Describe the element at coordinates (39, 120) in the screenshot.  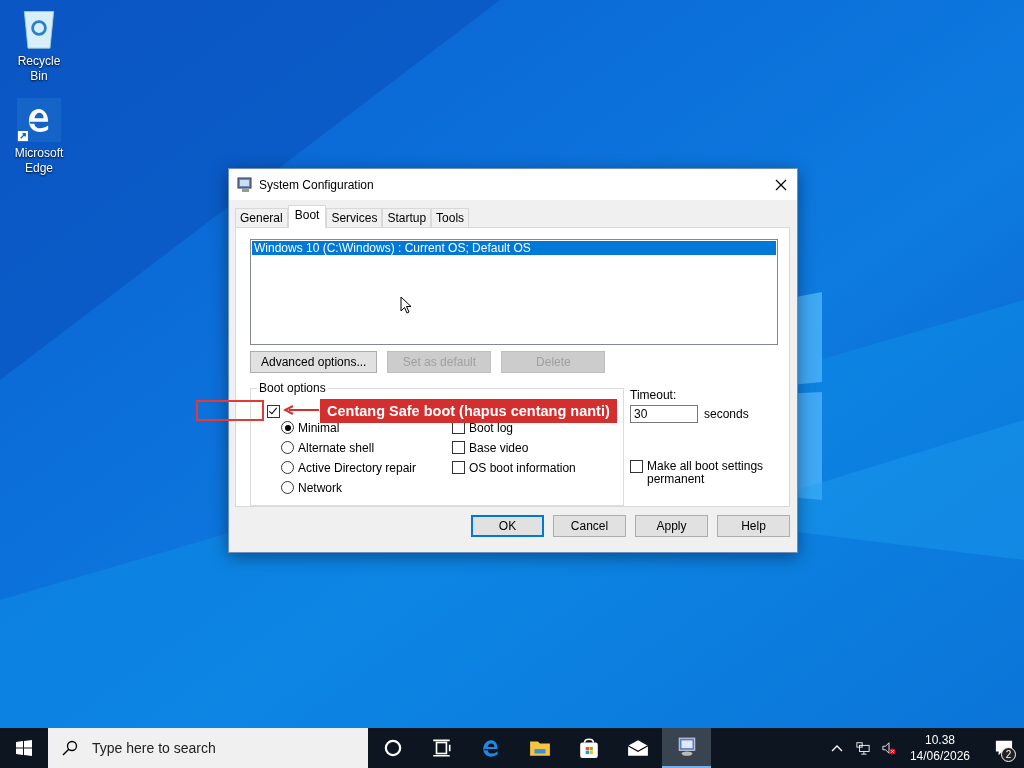
I see `edge-icon` at that location.